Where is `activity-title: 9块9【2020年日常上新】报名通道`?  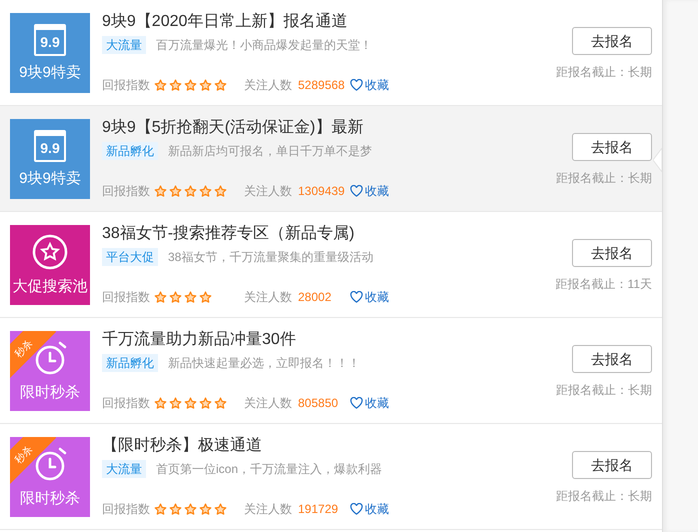 activity-title: 9块9【2020年日常上新】报名通道 is located at coordinates (329, 22).